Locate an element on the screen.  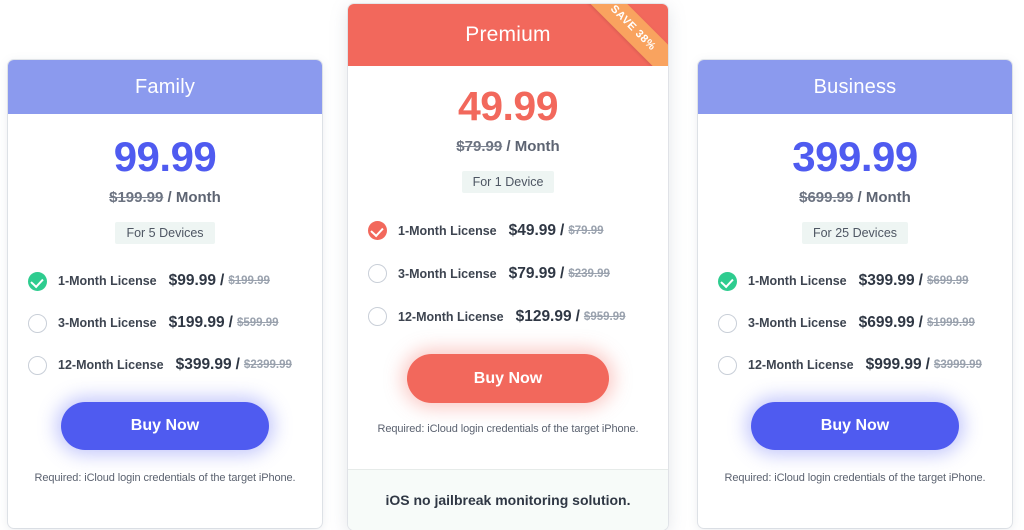
license-option-row: 1-Month License $49.99 / $79.99 is located at coordinates (508, 230).